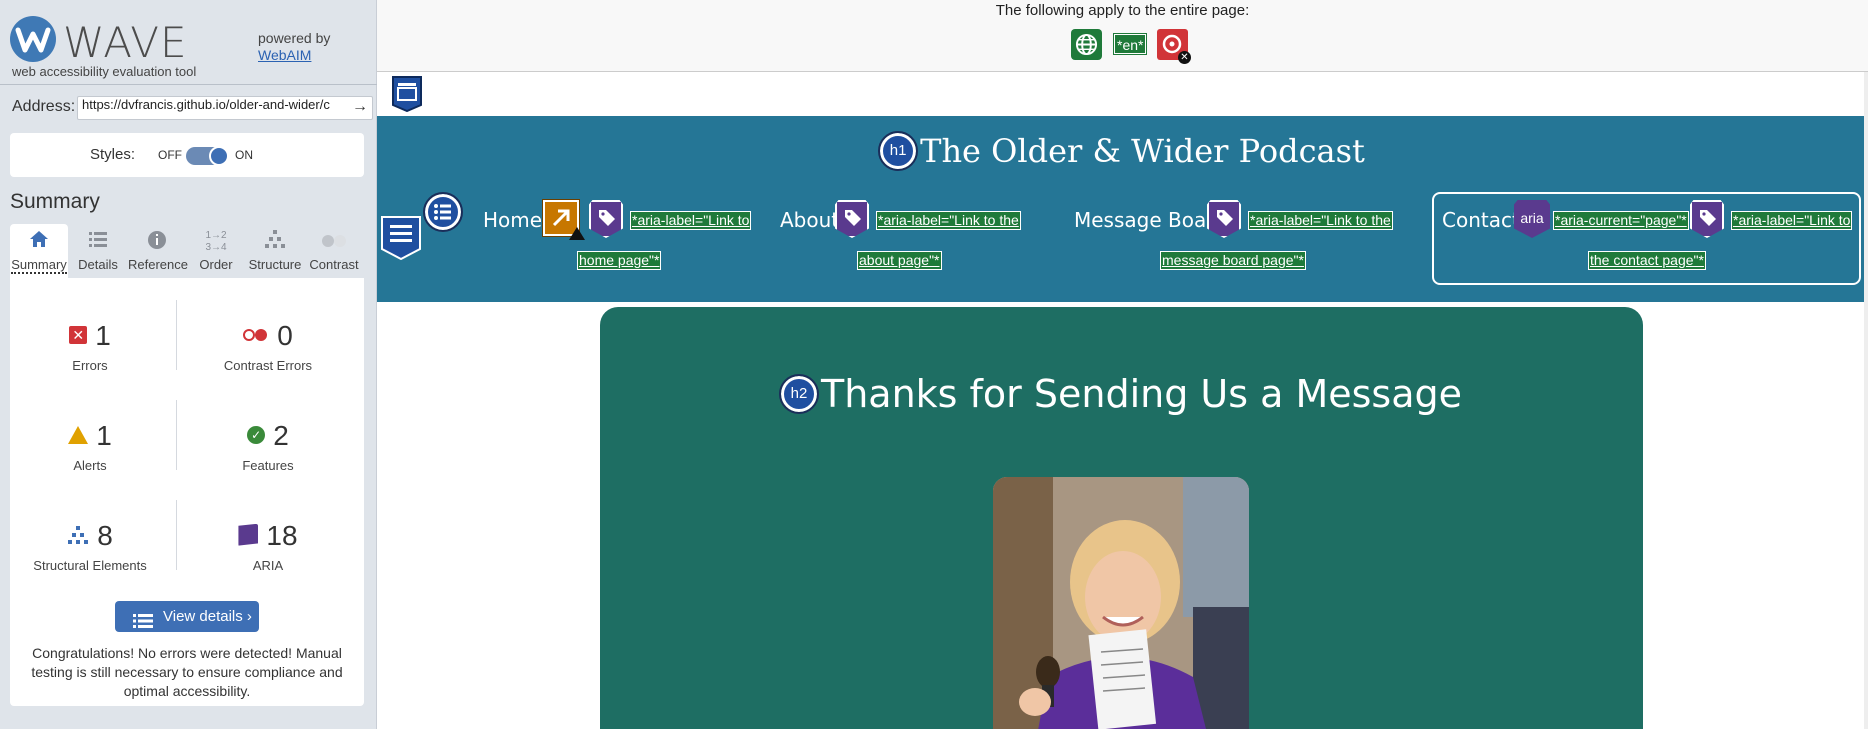 Image resolution: width=1868 pixels, height=729 pixels. Describe the element at coordinates (268, 545) in the screenshot. I see `stat-aria: 18 ARIA` at that location.